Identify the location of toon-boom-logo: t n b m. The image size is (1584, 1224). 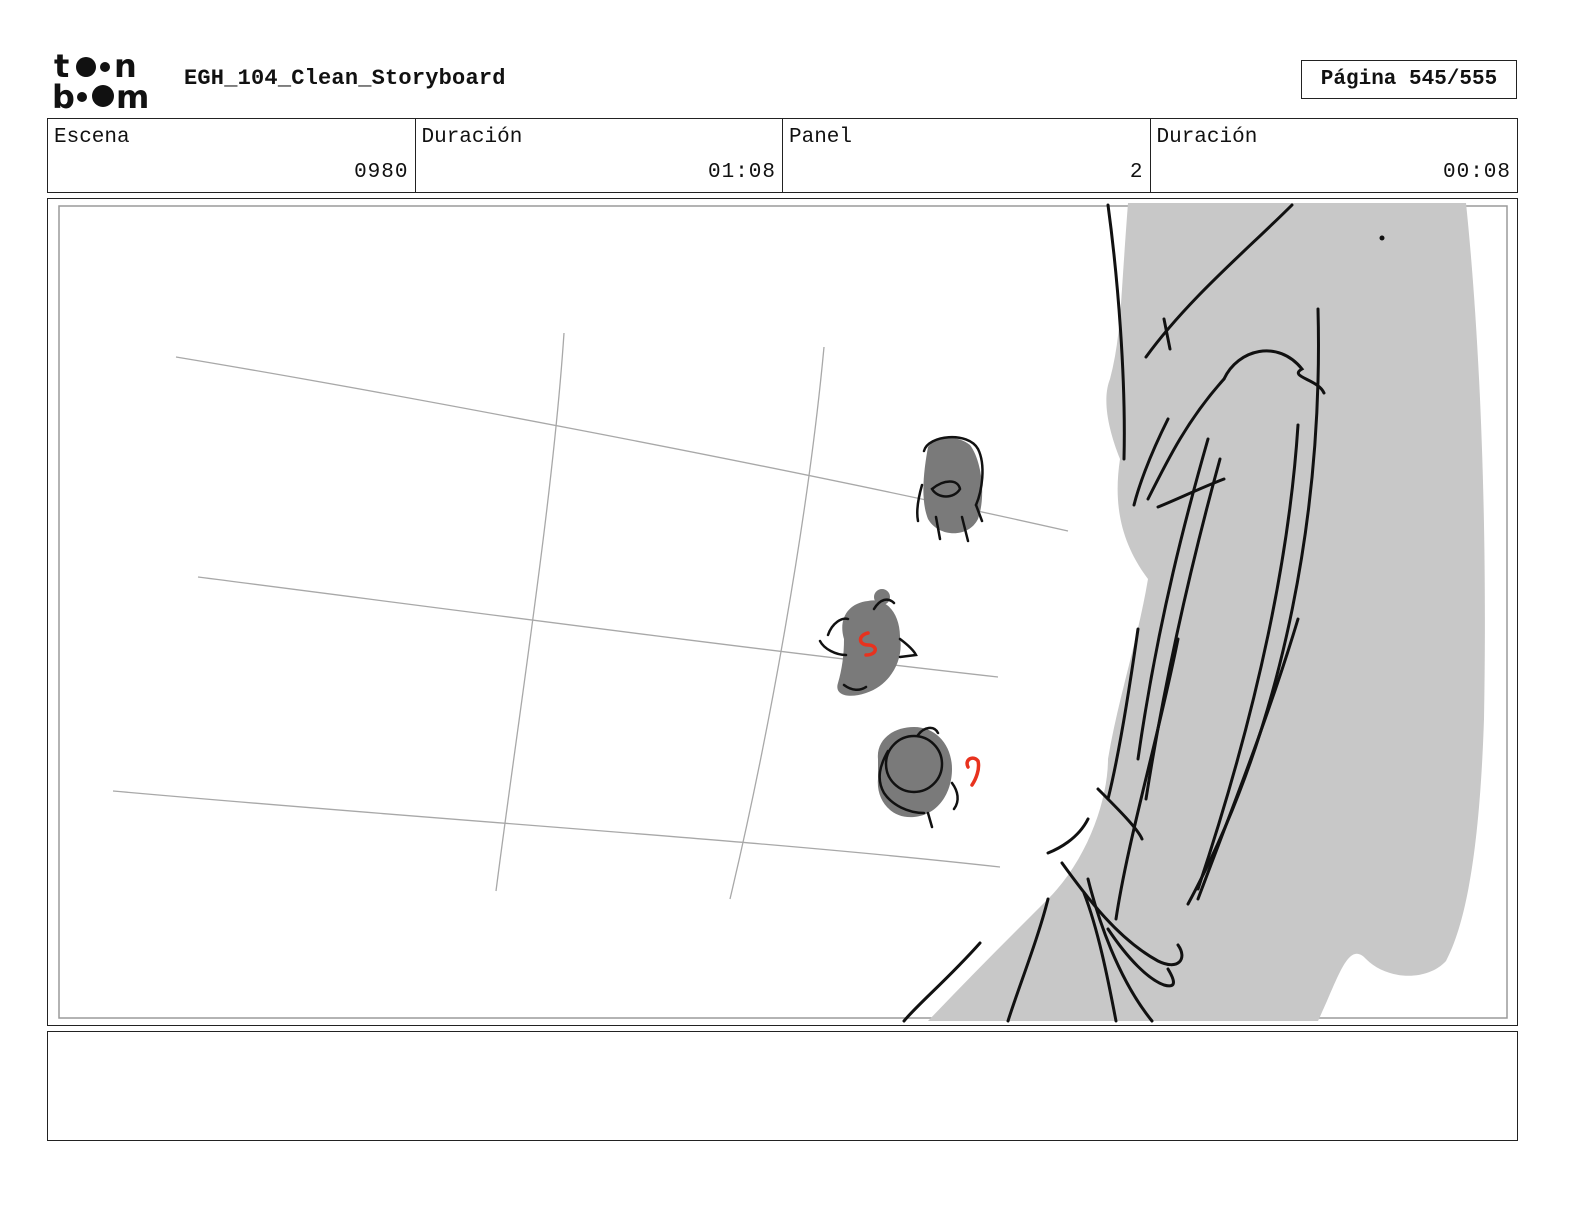
(108, 81).